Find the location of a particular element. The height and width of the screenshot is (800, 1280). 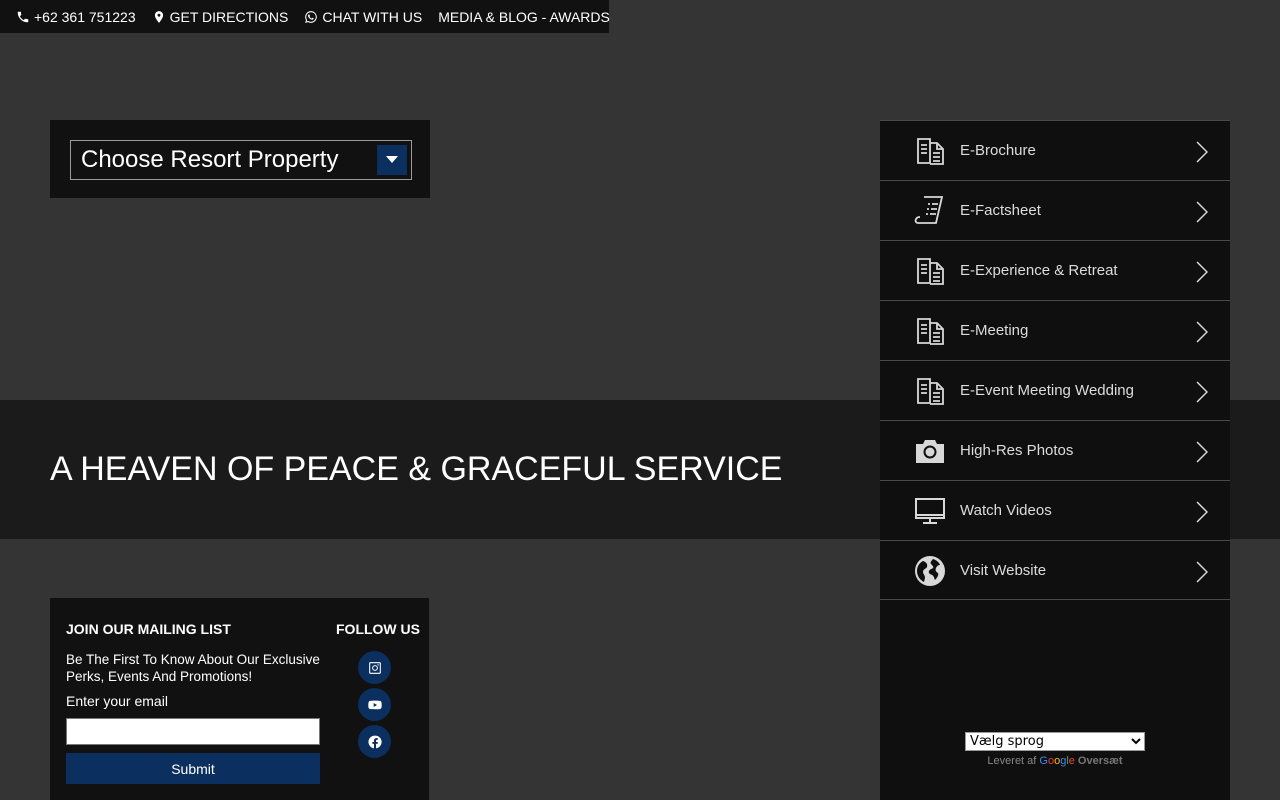

caret-down-icon is located at coordinates (392, 159).